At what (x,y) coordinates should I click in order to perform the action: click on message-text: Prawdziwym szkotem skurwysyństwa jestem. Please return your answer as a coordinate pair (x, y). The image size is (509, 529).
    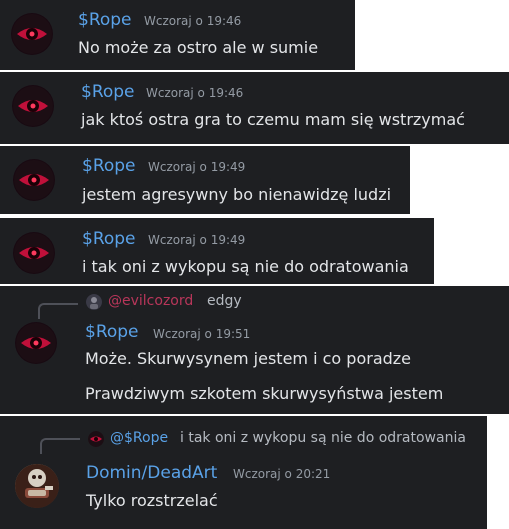
    Looking at the image, I should click on (264, 393).